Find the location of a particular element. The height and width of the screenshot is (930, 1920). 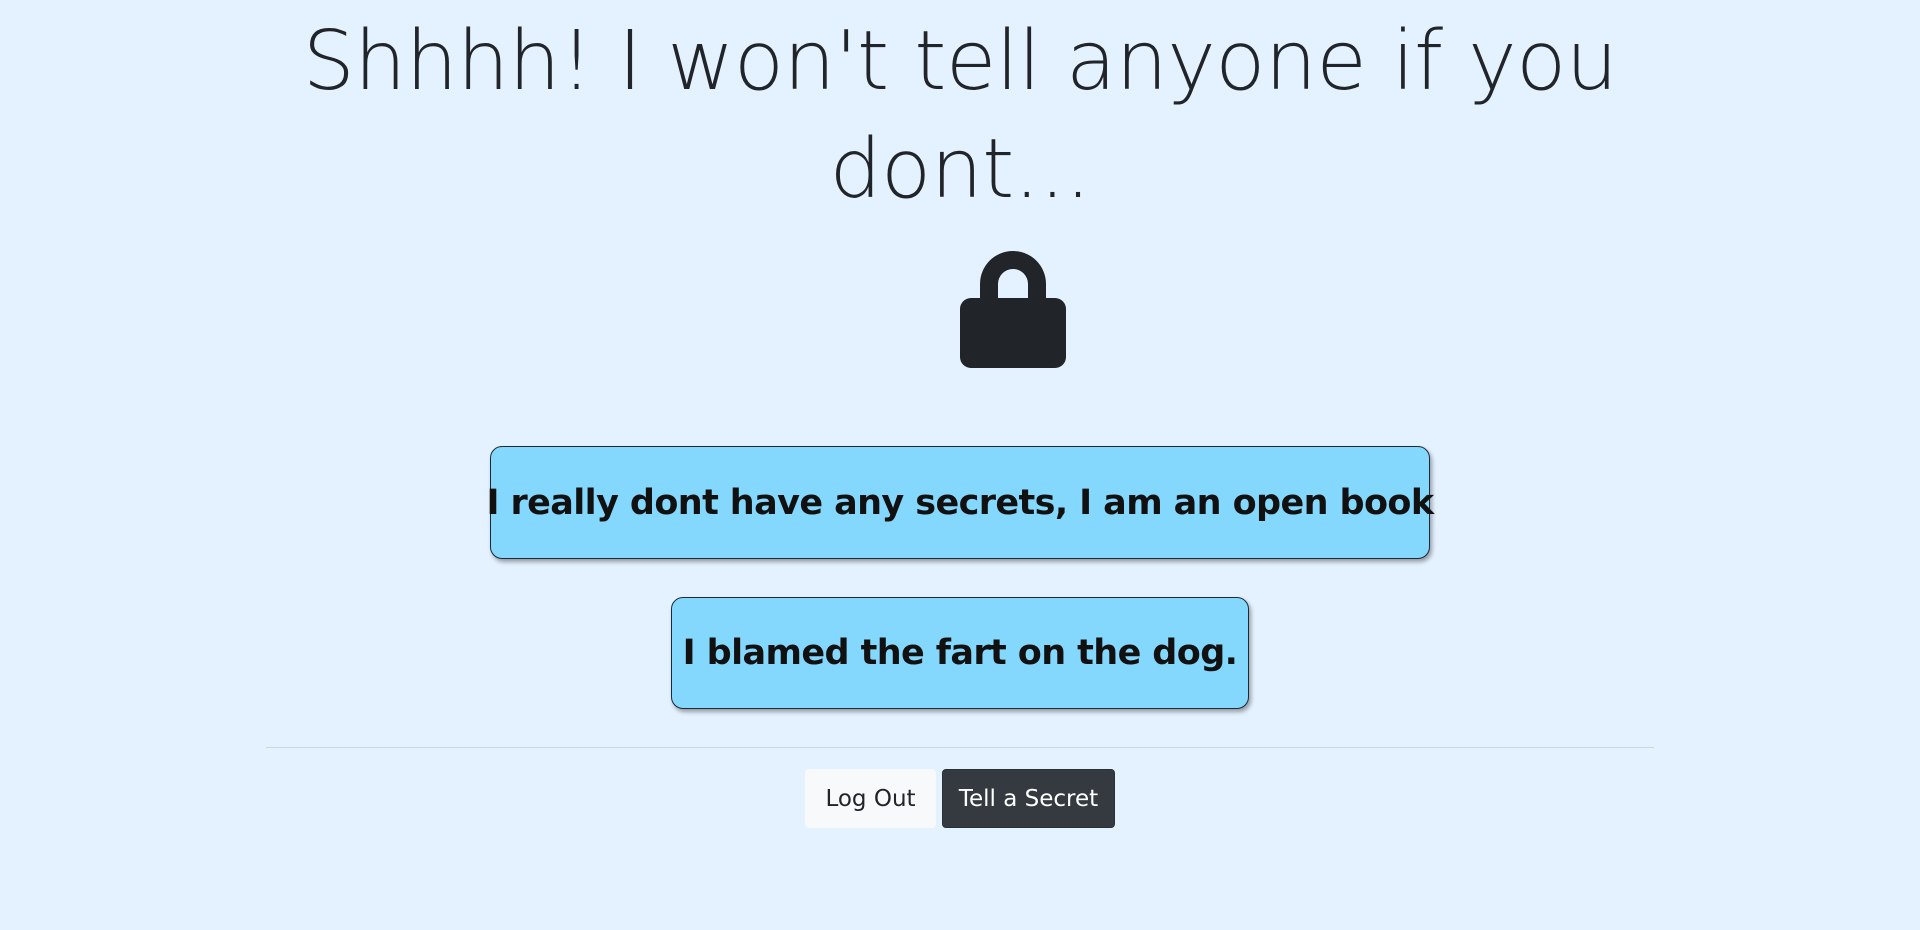

lock-icon is located at coordinates (1013, 306).